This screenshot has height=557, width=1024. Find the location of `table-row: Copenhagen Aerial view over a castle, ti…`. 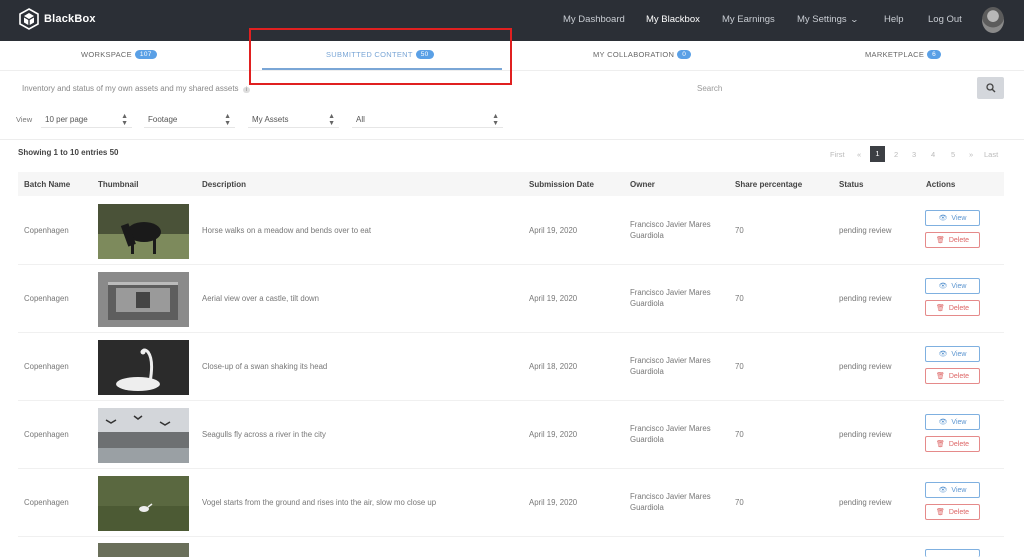

table-row: Copenhagen Aerial view over a castle, ti… is located at coordinates (511, 299).